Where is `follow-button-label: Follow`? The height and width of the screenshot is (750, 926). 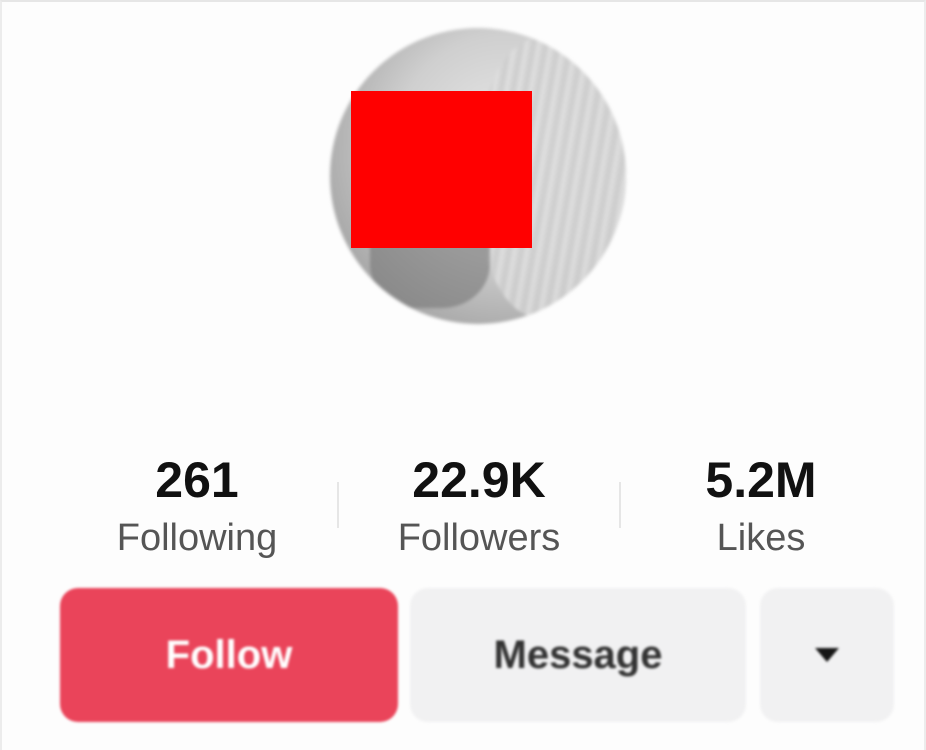 follow-button-label: Follow is located at coordinates (229, 654).